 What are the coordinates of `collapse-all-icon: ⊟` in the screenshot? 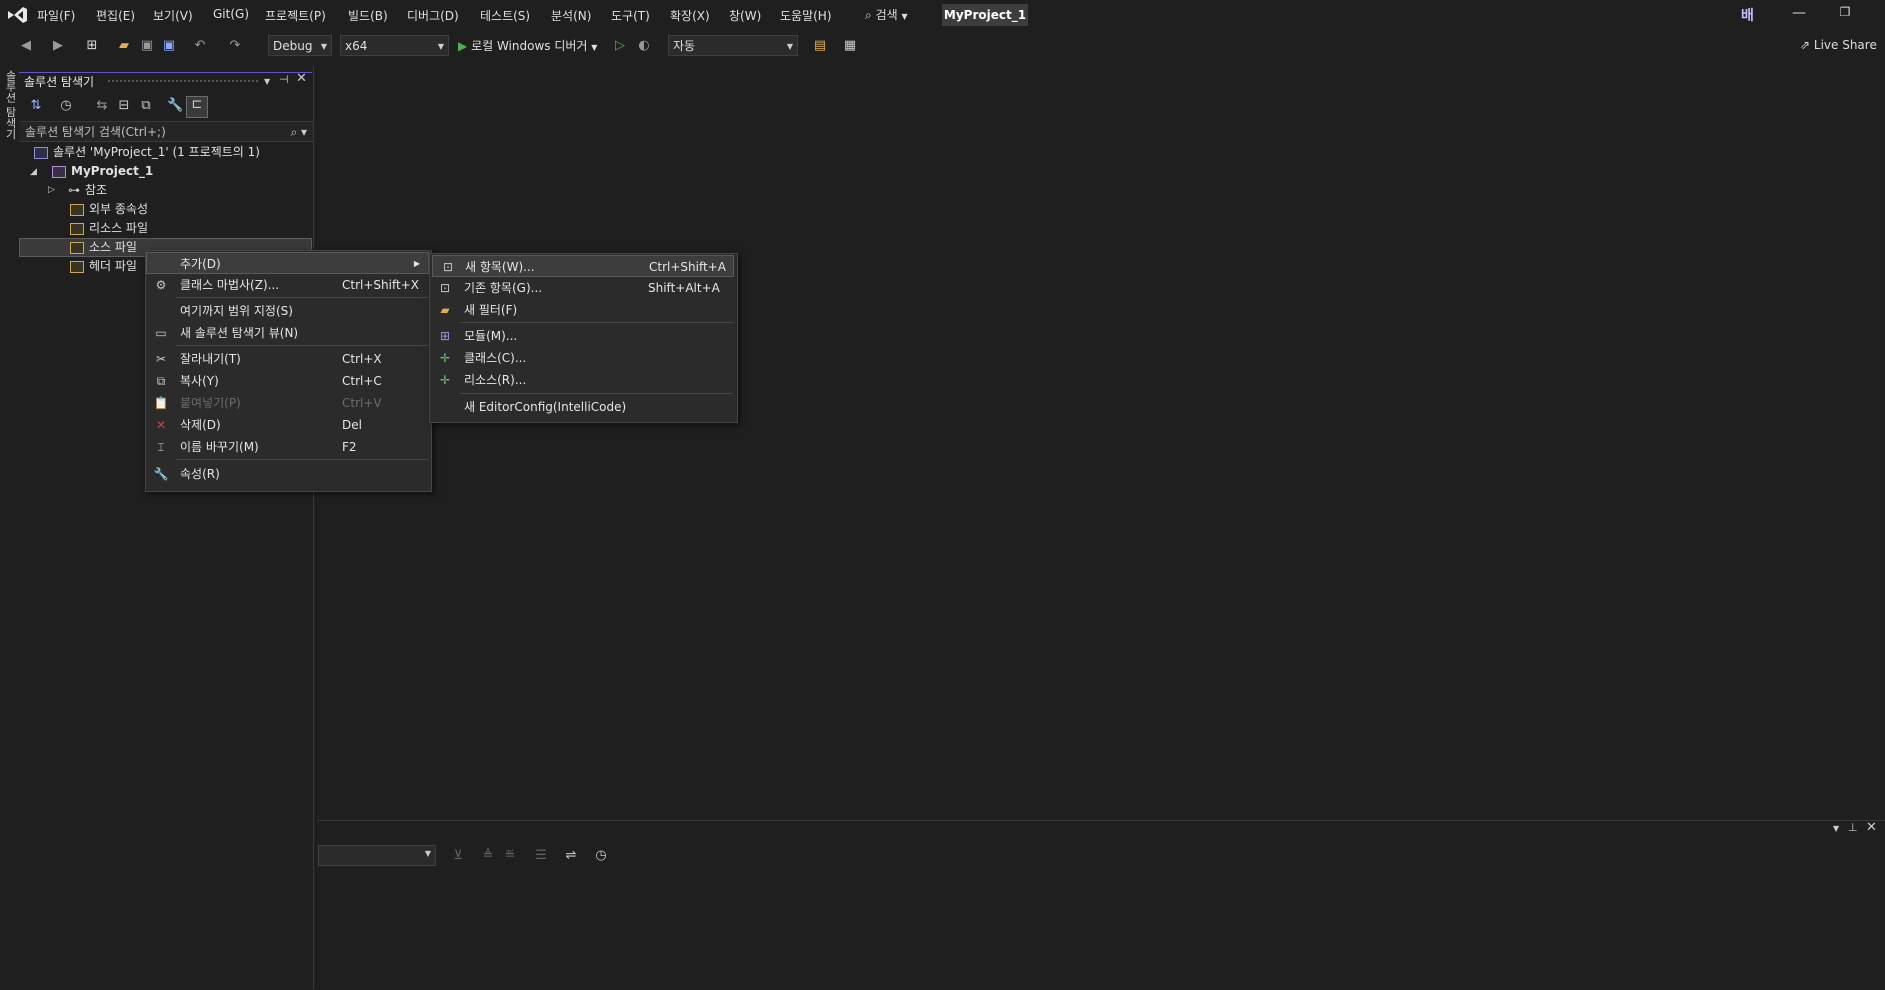 It's located at (124, 106).